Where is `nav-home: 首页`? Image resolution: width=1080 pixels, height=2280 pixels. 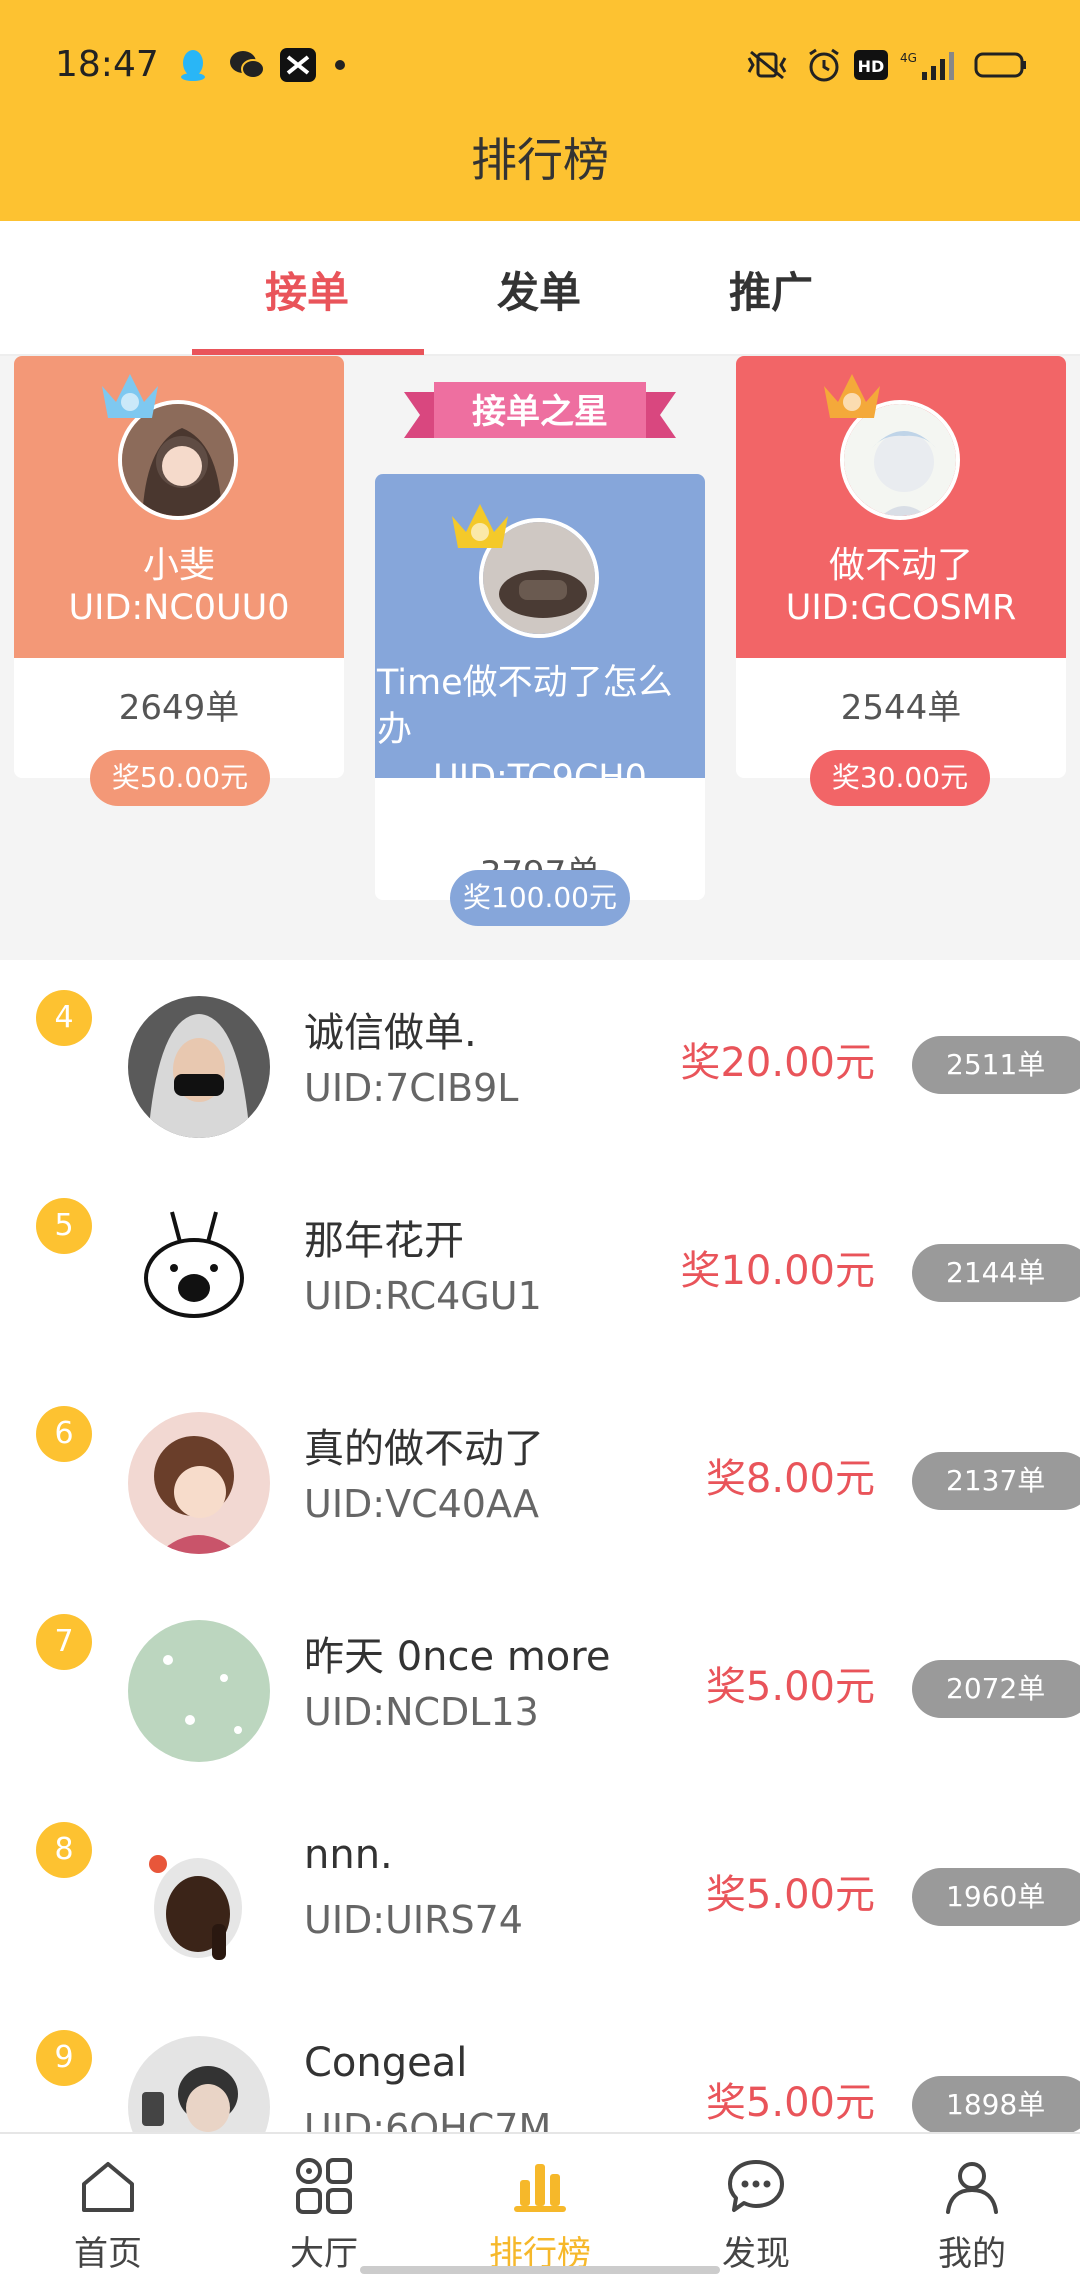
nav-home: 首页 is located at coordinates (108, 2207).